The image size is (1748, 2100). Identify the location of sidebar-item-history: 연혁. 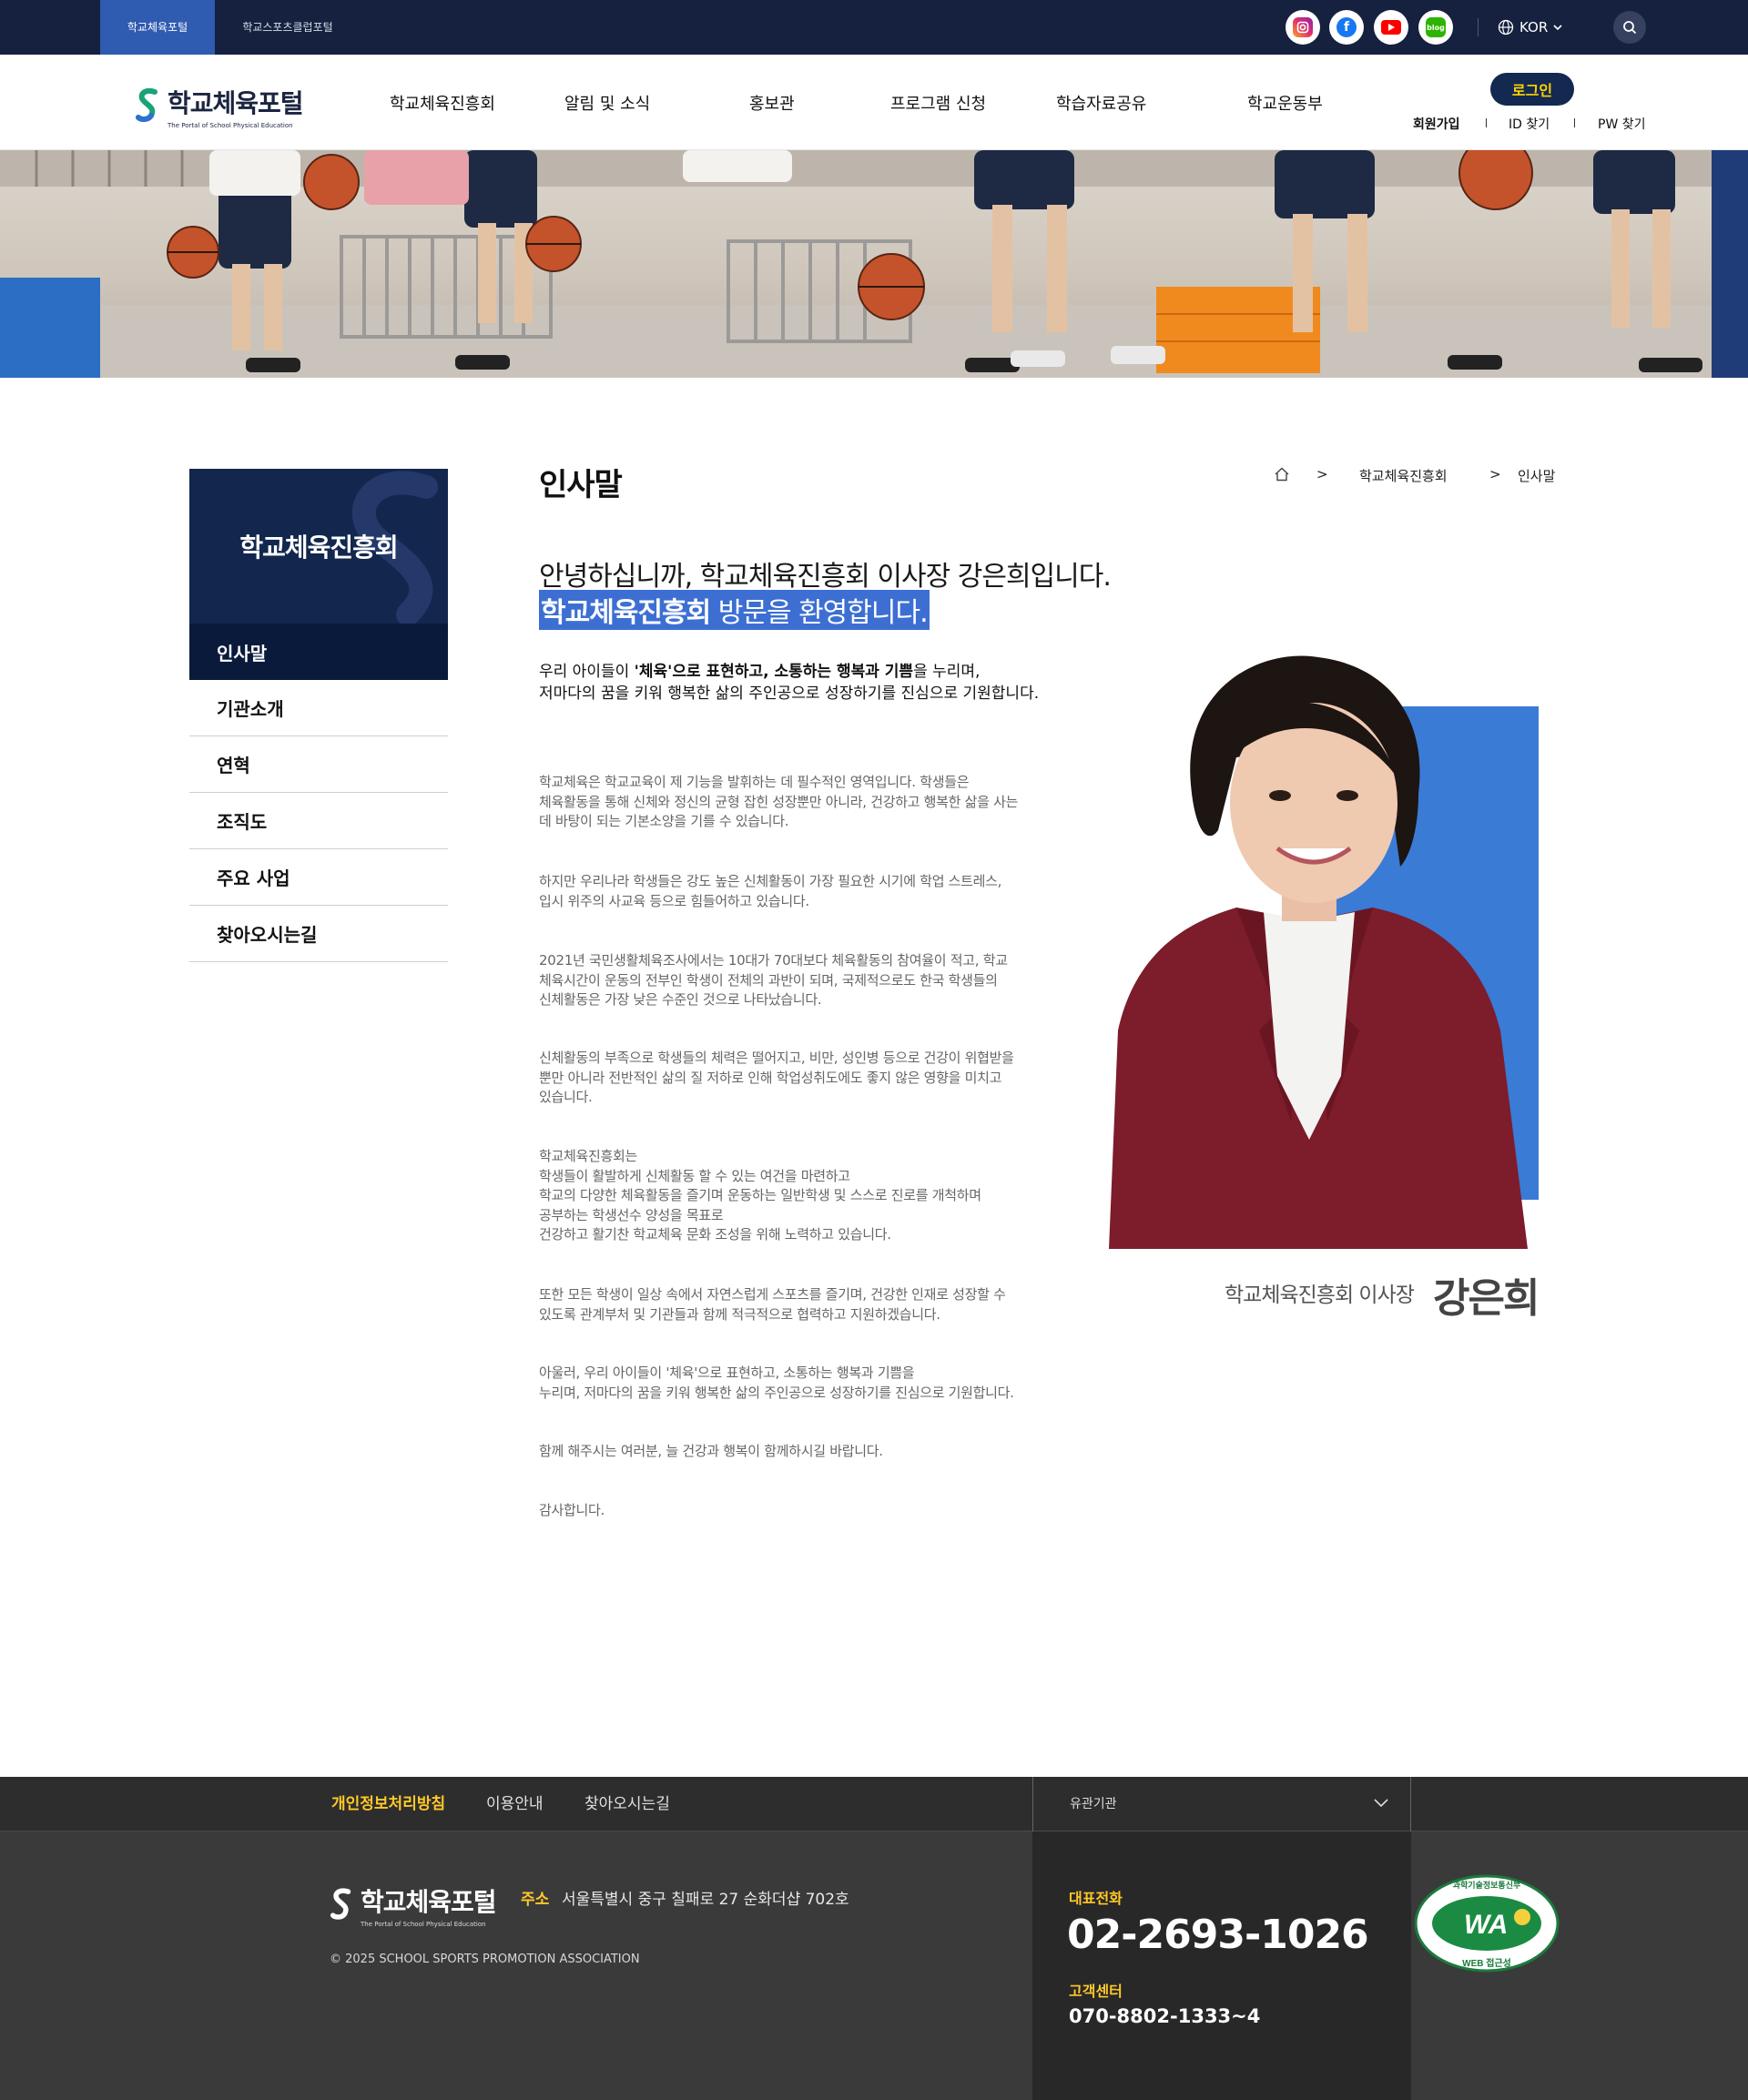
(318, 764).